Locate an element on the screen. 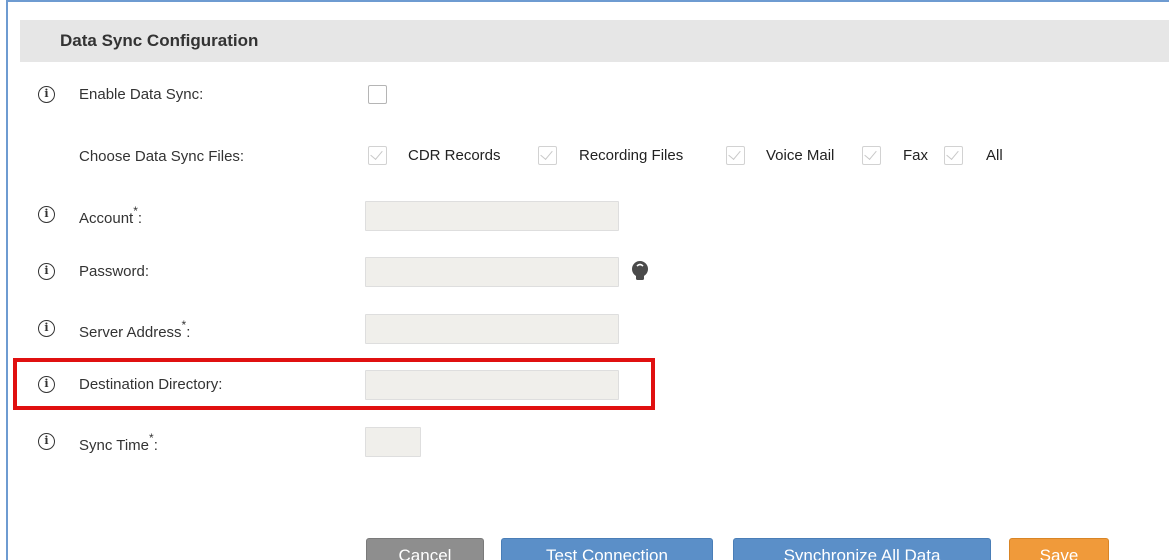  server-address-input is located at coordinates (492, 329).